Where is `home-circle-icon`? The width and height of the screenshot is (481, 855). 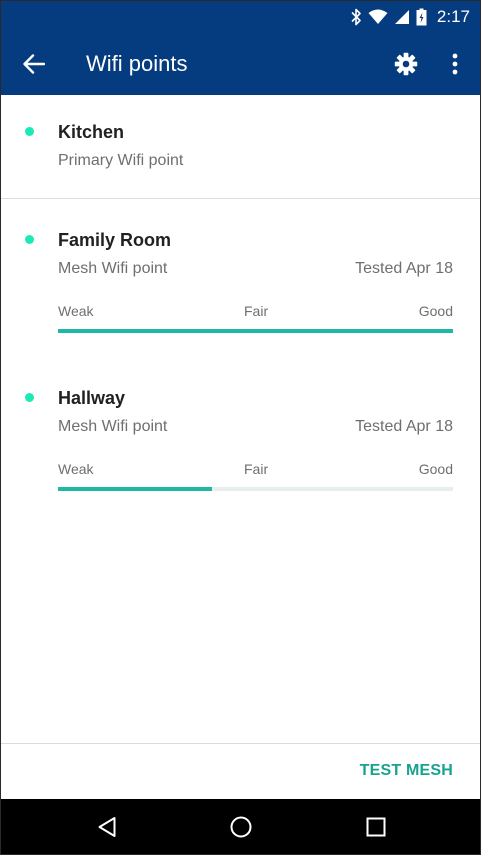 home-circle-icon is located at coordinates (241, 827).